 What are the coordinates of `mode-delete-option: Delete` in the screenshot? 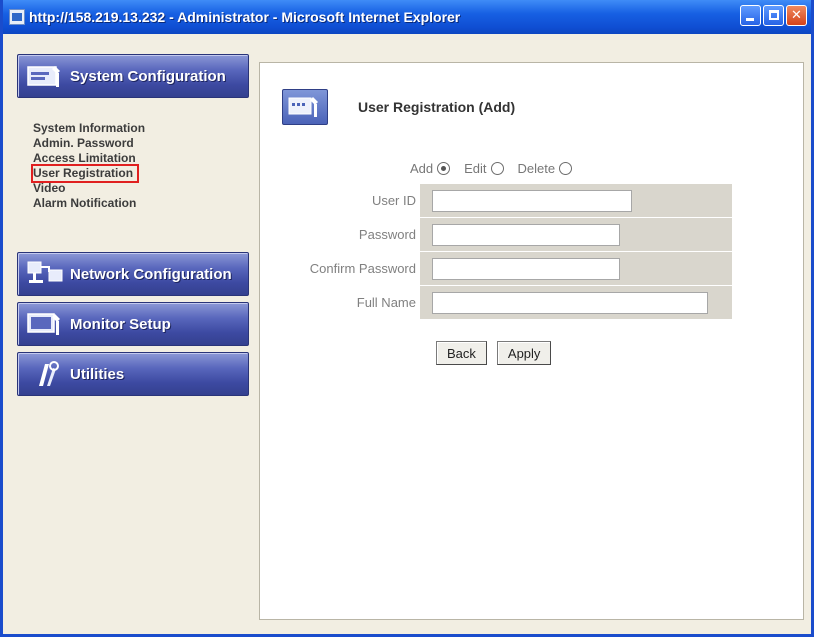 It's located at (545, 168).